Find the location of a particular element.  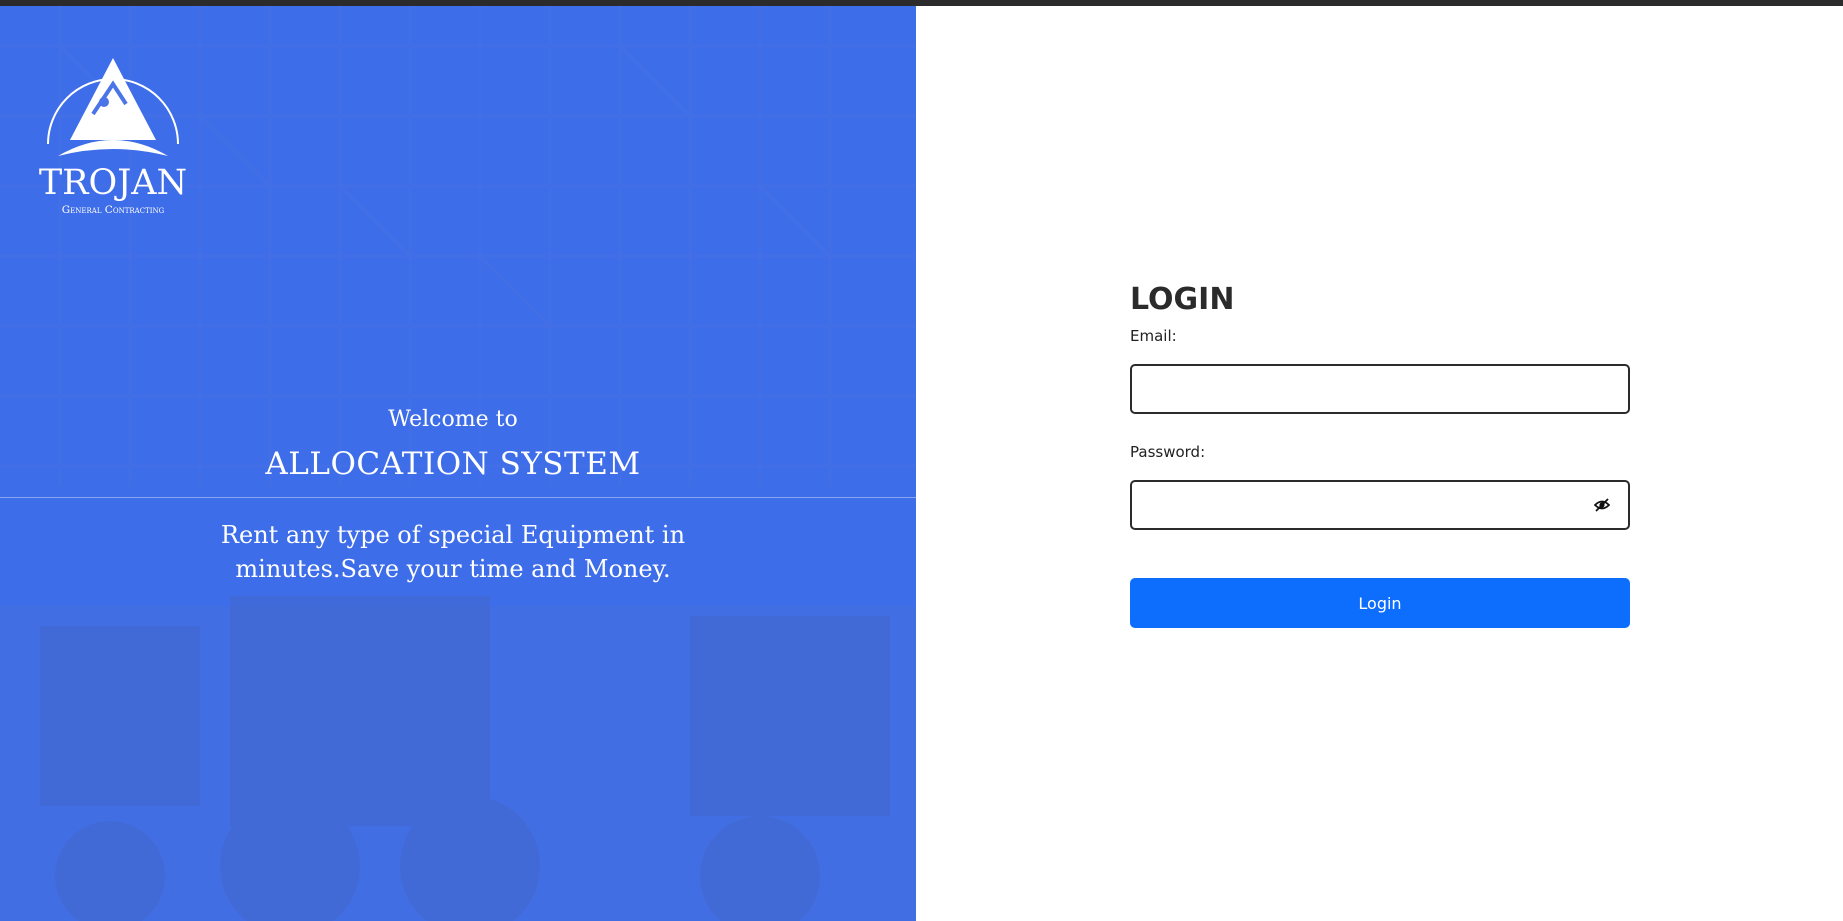

trojan-triangle-logo-icon is located at coordinates (113, 107).